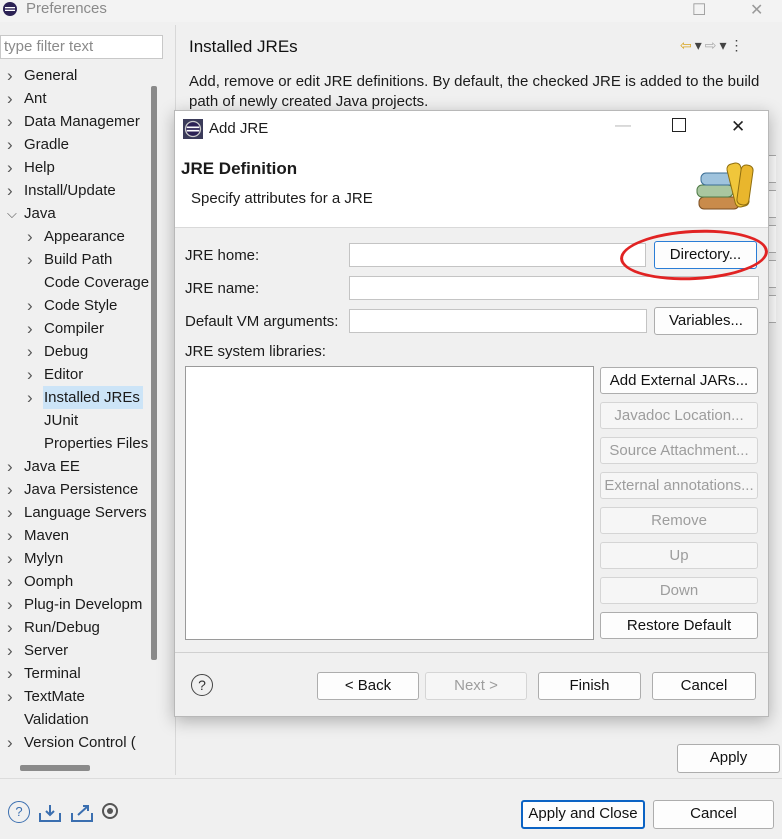  Describe the element at coordinates (77, 259) in the screenshot. I see `tree-item: Build Path` at that location.